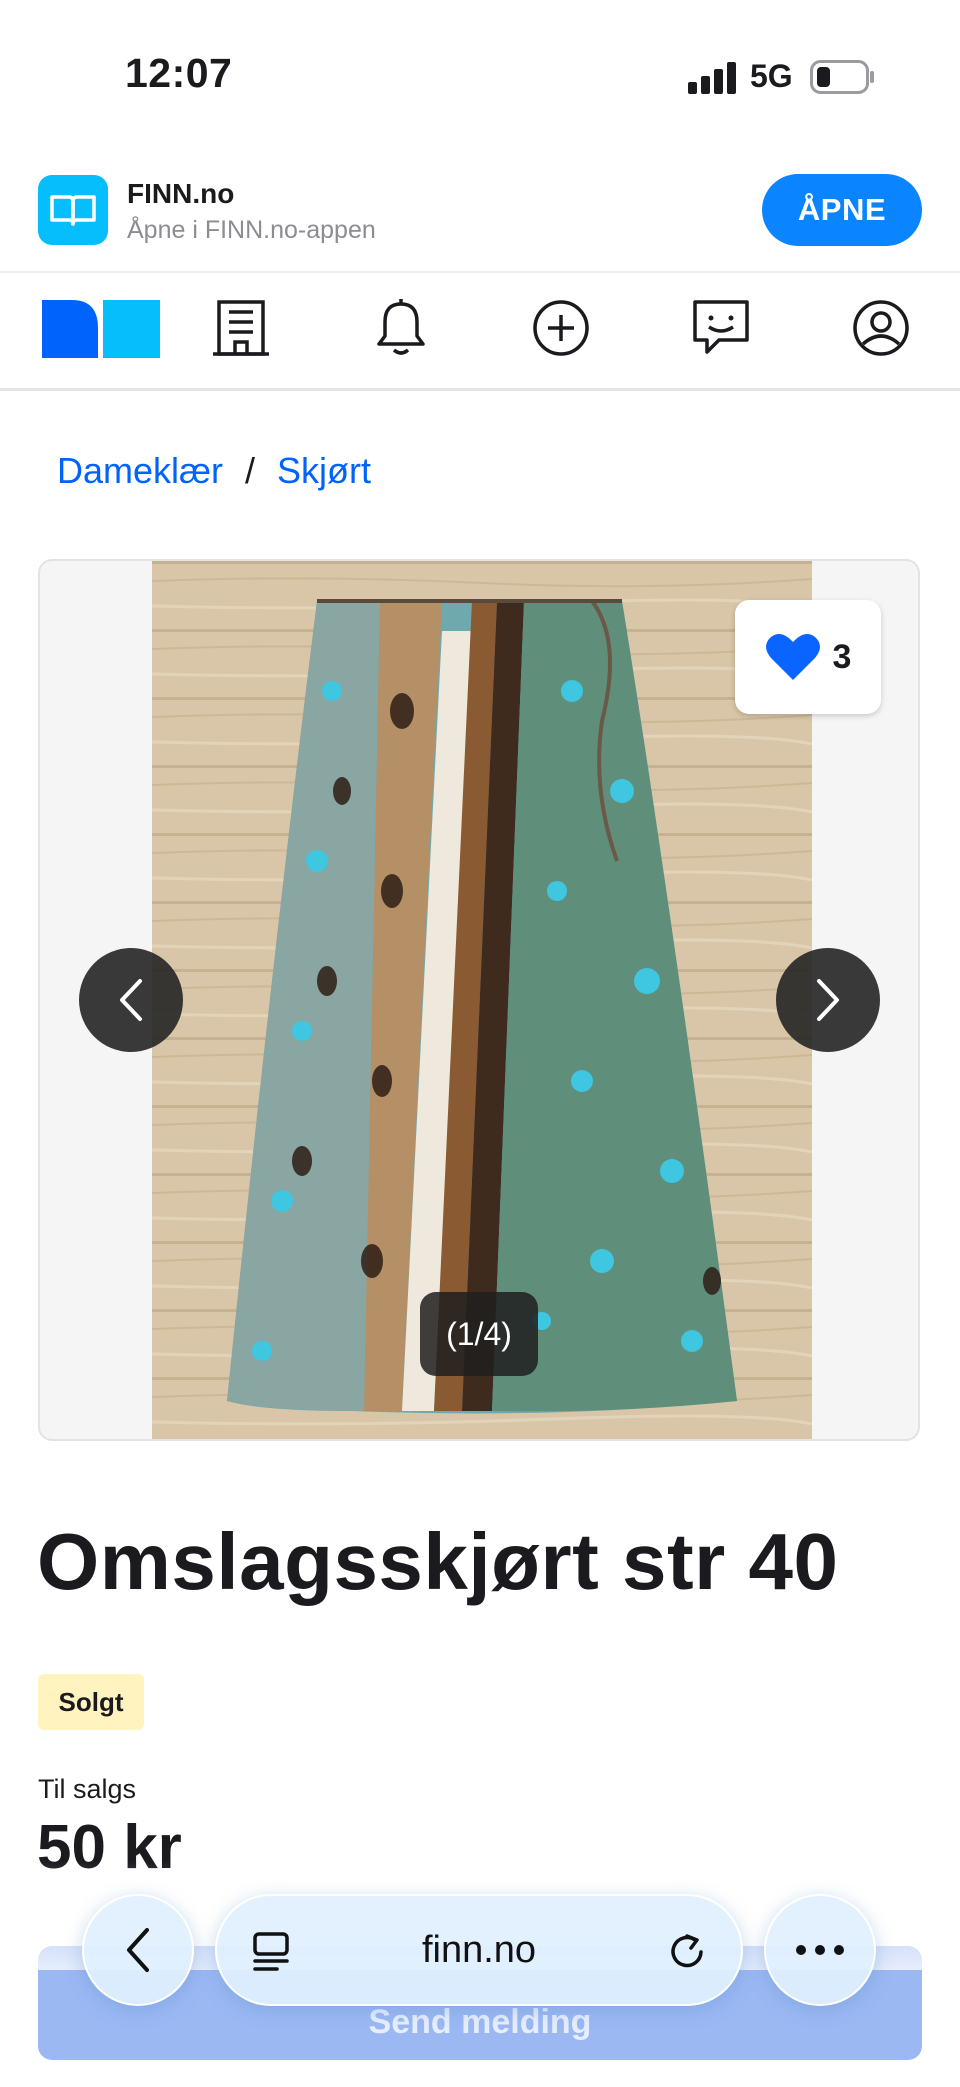 The width and height of the screenshot is (960, 2087). Describe the element at coordinates (140, 471) in the screenshot. I see `breadcrumb-link-dameklaer: Dameklær` at that location.